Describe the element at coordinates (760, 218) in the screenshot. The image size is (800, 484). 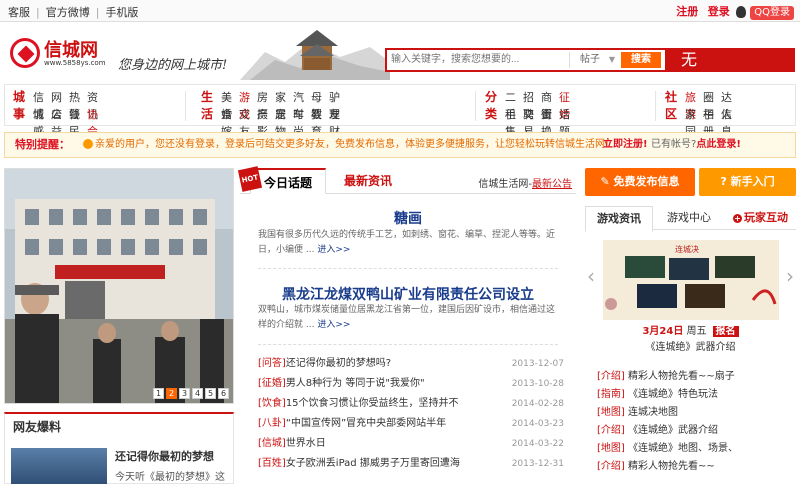
I see `tab-player-interaction: + 玩家互动` at that location.